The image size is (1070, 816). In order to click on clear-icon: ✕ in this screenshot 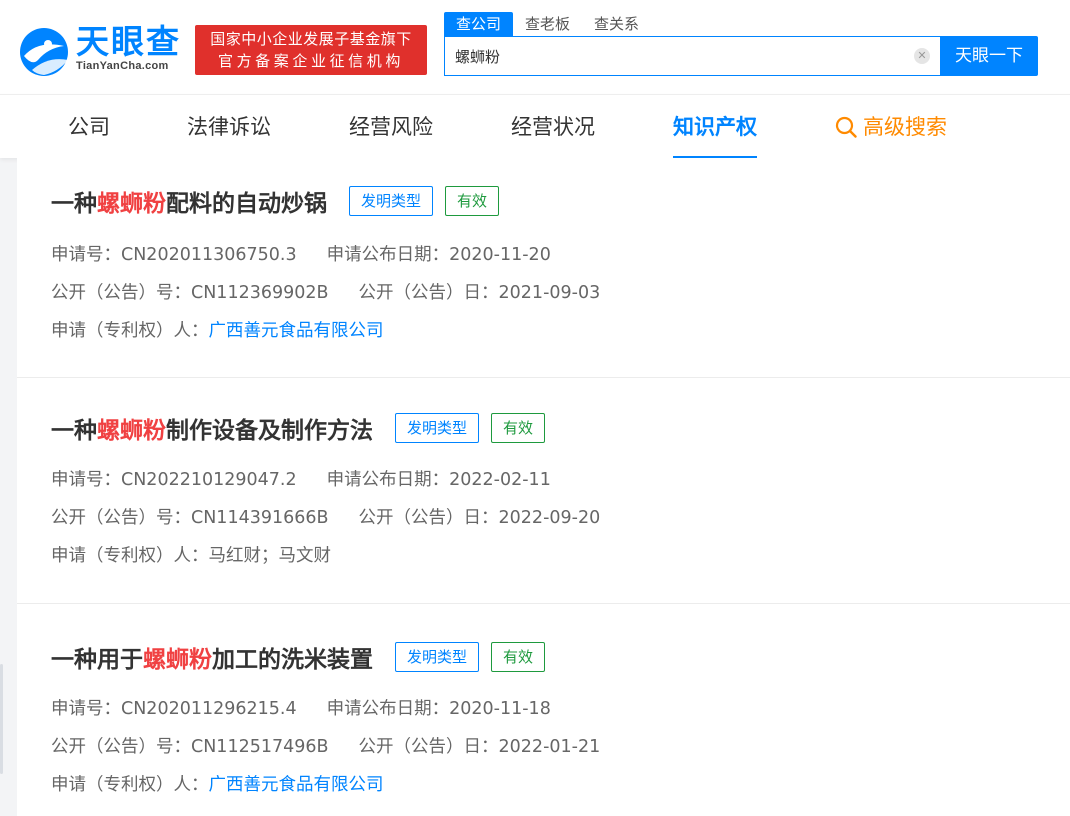, I will do `click(922, 56)`.